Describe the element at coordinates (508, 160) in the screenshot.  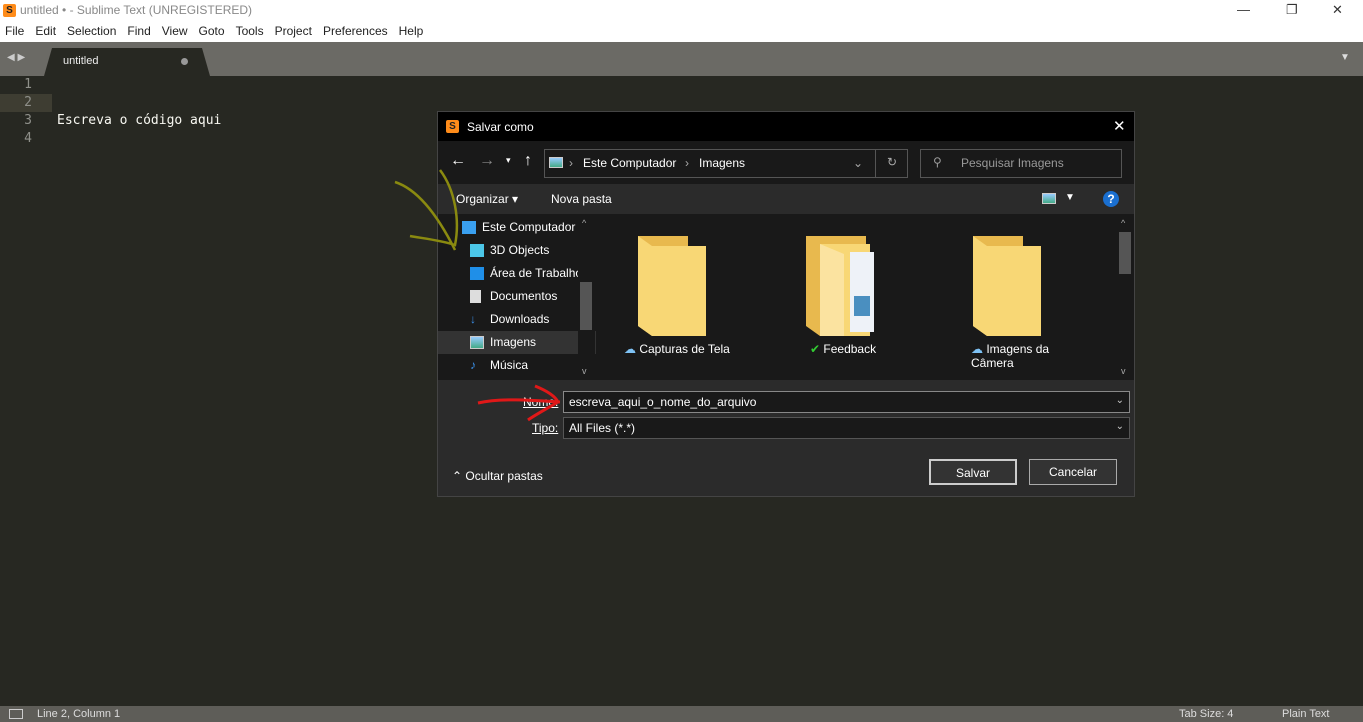
I see `recent-dropdown-icon: ▾` at that location.